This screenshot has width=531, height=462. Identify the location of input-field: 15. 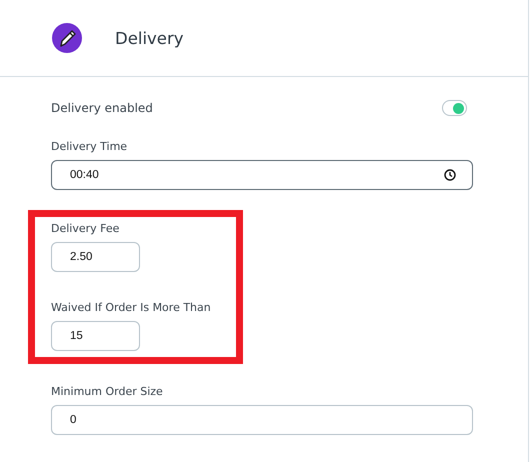
(95, 336).